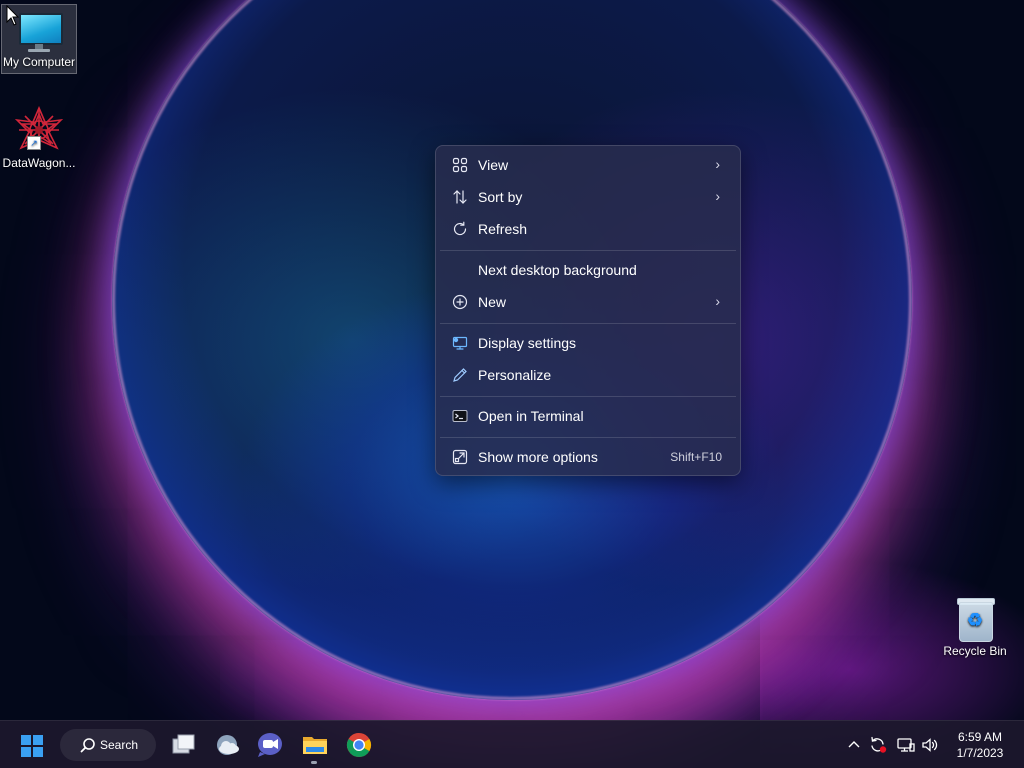 The image size is (1024, 768). What do you see at coordinates (460, 416) in the screenshot?
I see `terminal-icon` at bounding box center [460, 416].